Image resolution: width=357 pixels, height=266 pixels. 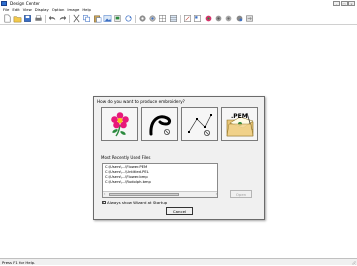 What do you see at coordinates (38, 19) in the screenshot?
I see `print-icon` at bounding box center [38, 19].